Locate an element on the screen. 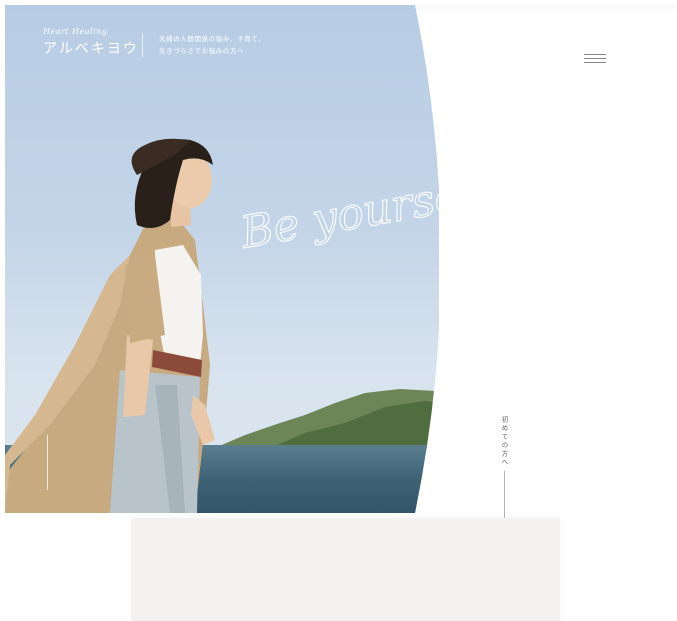 The image size is (677, 621). tagline: 夫婦の人間関係の悩み、子育て、 生きづらさでお悩みの方へ is located at coordinates (212, 45).